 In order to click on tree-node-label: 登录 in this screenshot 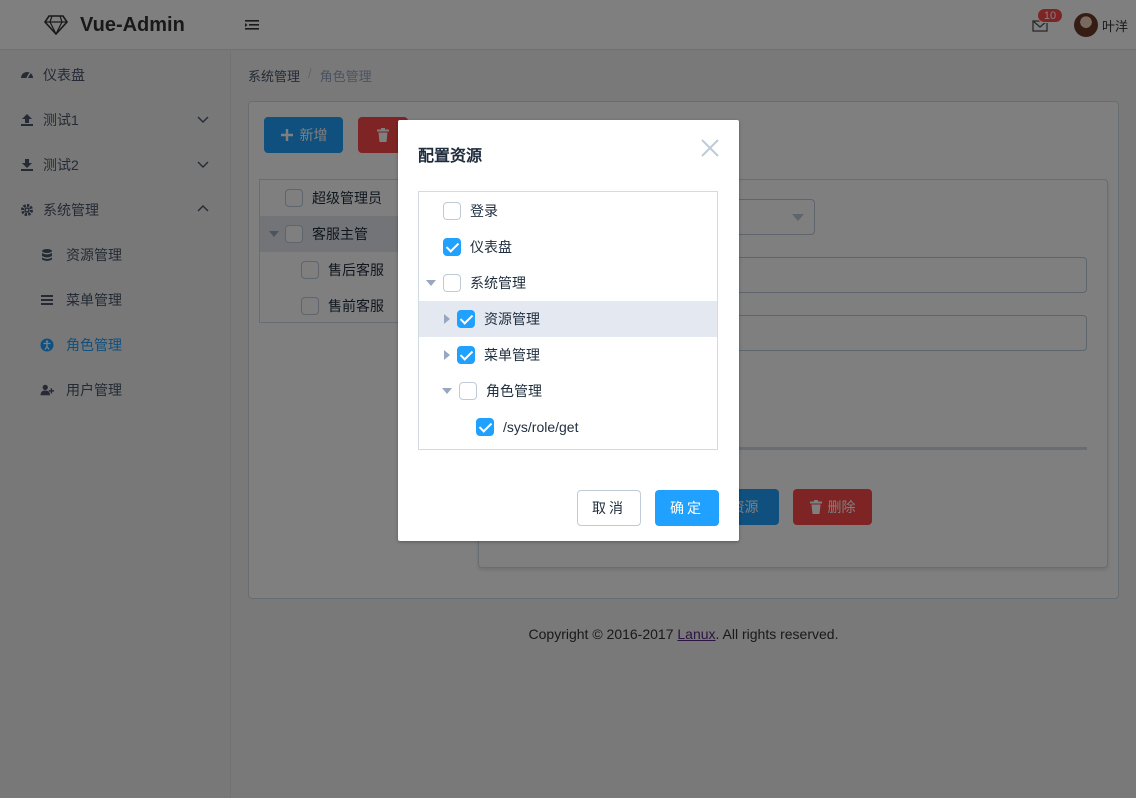, I will do `click(484, 211)`.